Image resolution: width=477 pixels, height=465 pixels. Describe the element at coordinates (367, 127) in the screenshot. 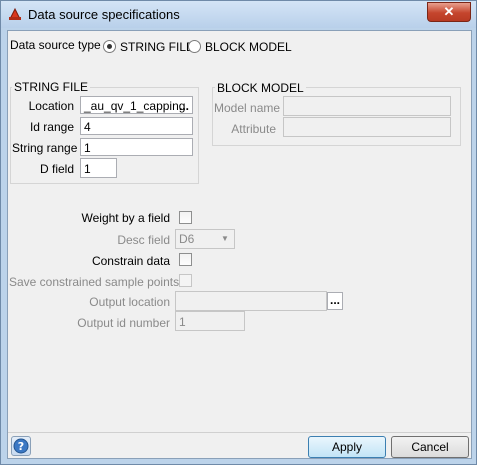

I see `attribute-input` at that location.